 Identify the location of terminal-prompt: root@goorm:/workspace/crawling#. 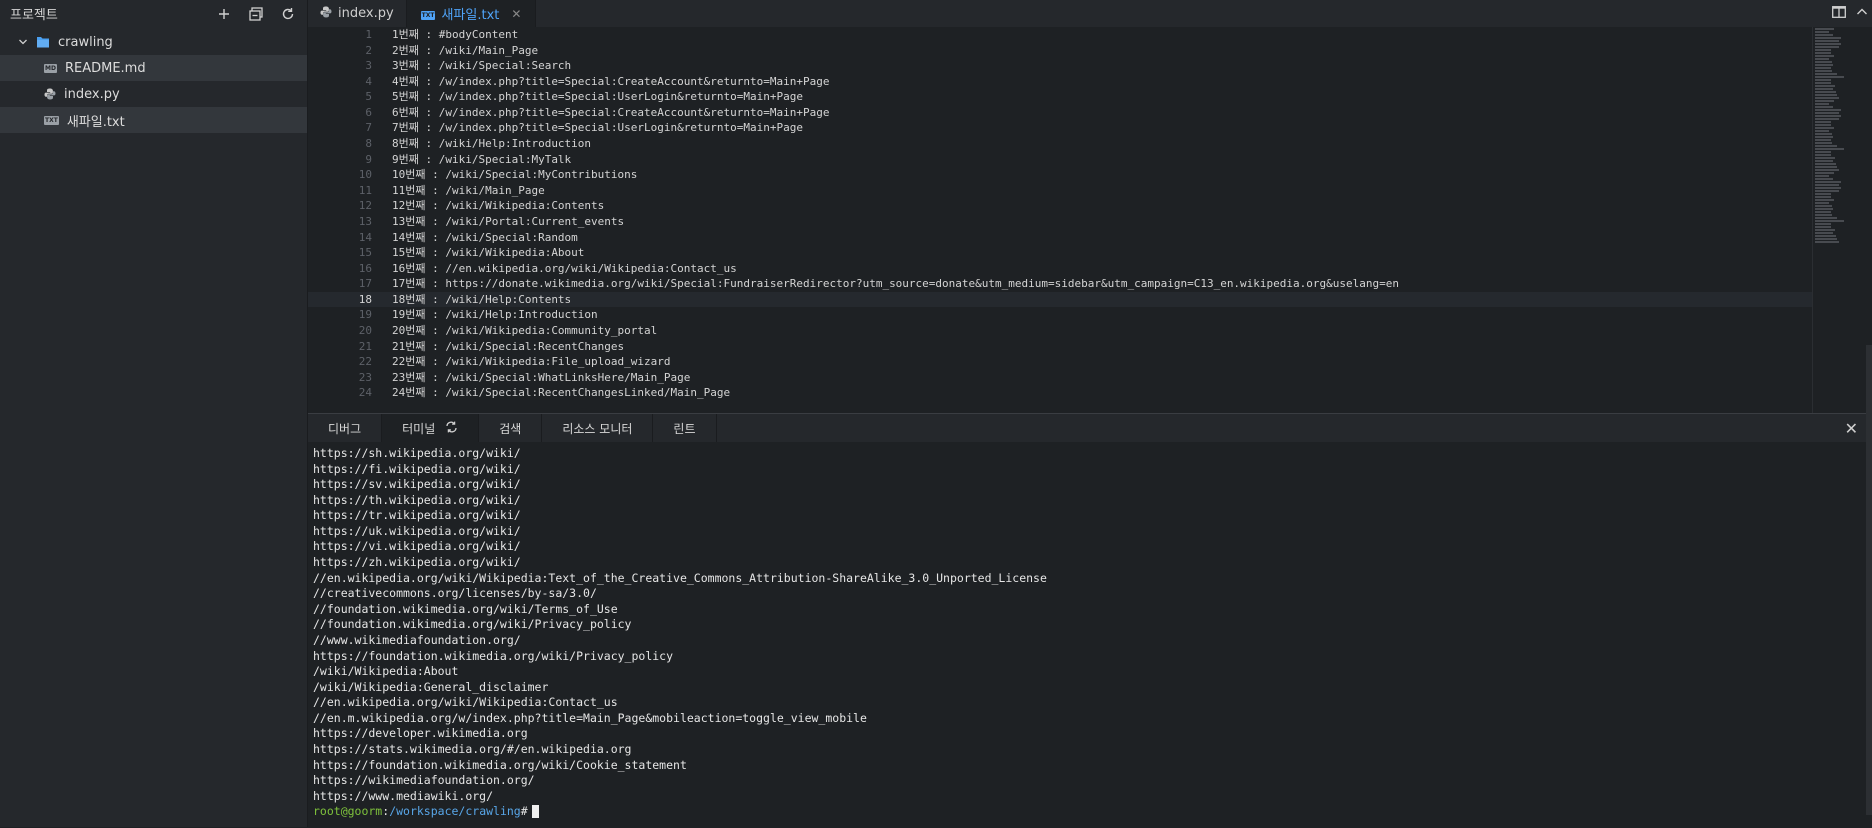
(1087, 812).